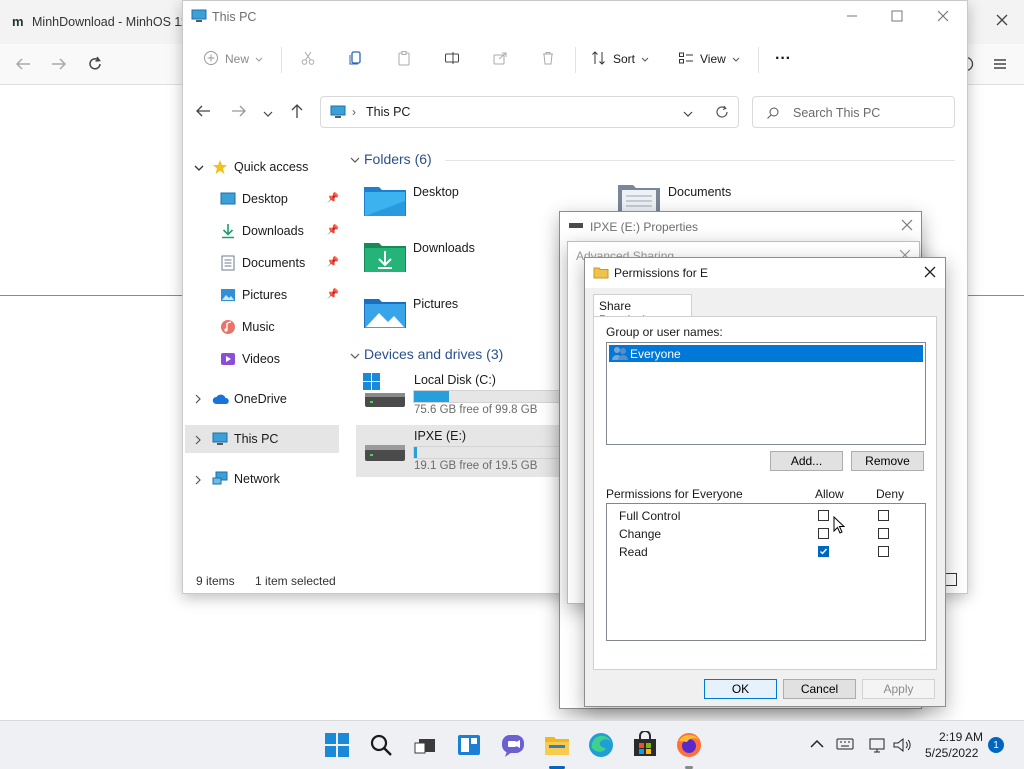 This screenshot has width=1024, height=769. What do you see at coordinates (337, 745) in the screenshot?
I see `start-button` at bounding box center [337, 745].